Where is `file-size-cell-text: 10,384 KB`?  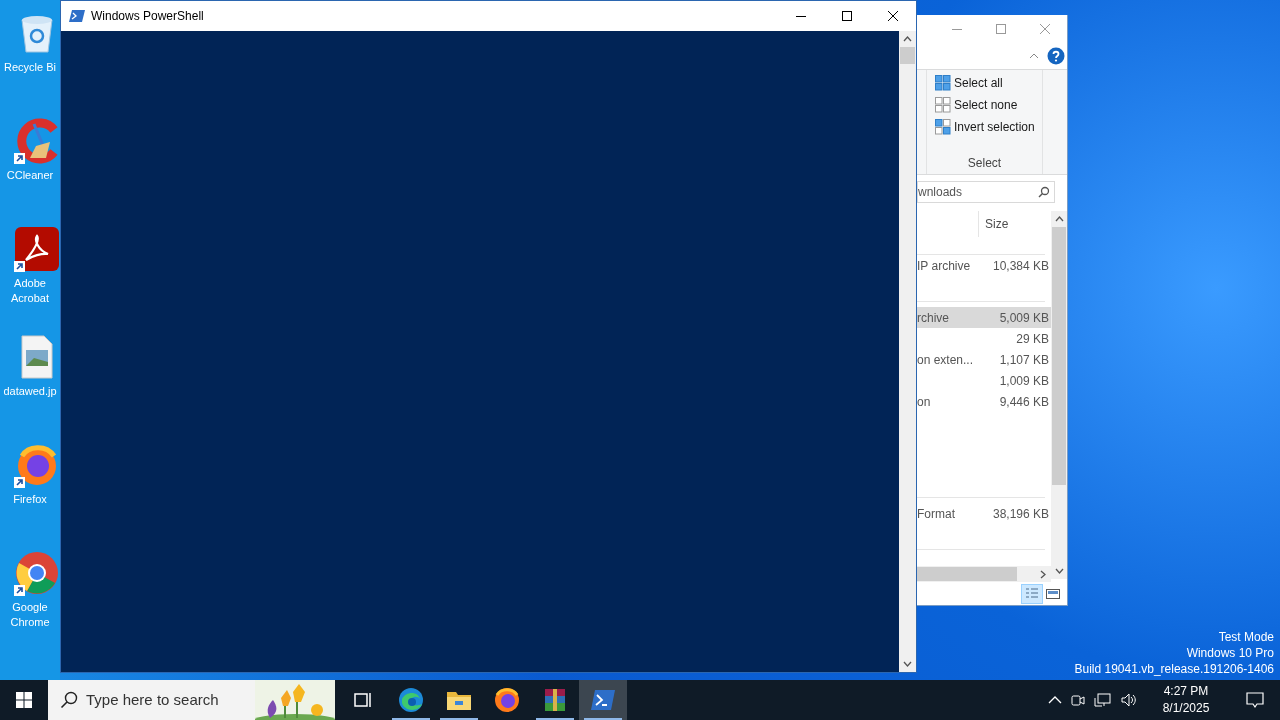 file-size-cell-text: 10,384 KB is located at coordinates (1020, 266).